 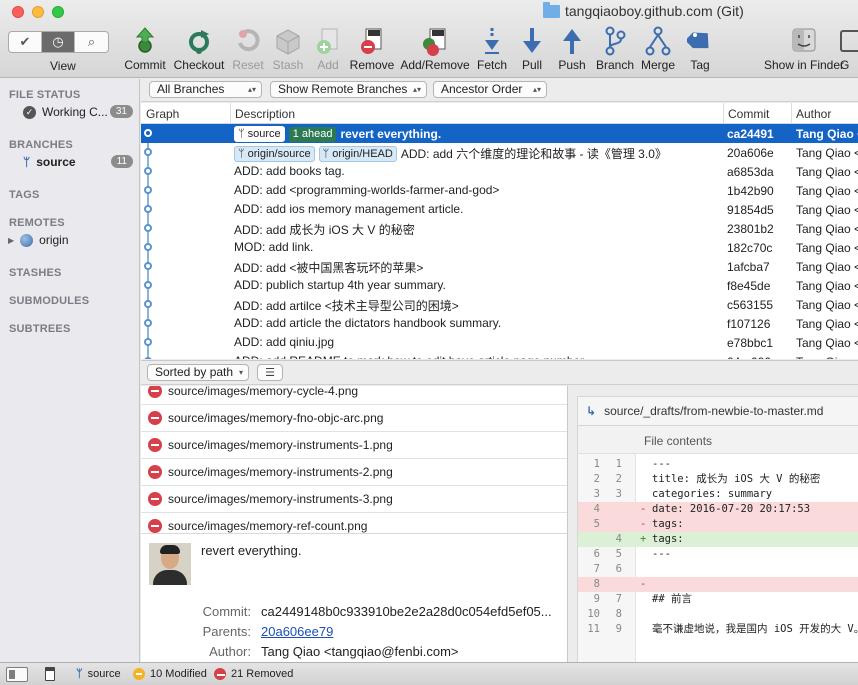 I want to click on file-row: source/images/memory-instruments-3.png, so click(x=354, y=499).